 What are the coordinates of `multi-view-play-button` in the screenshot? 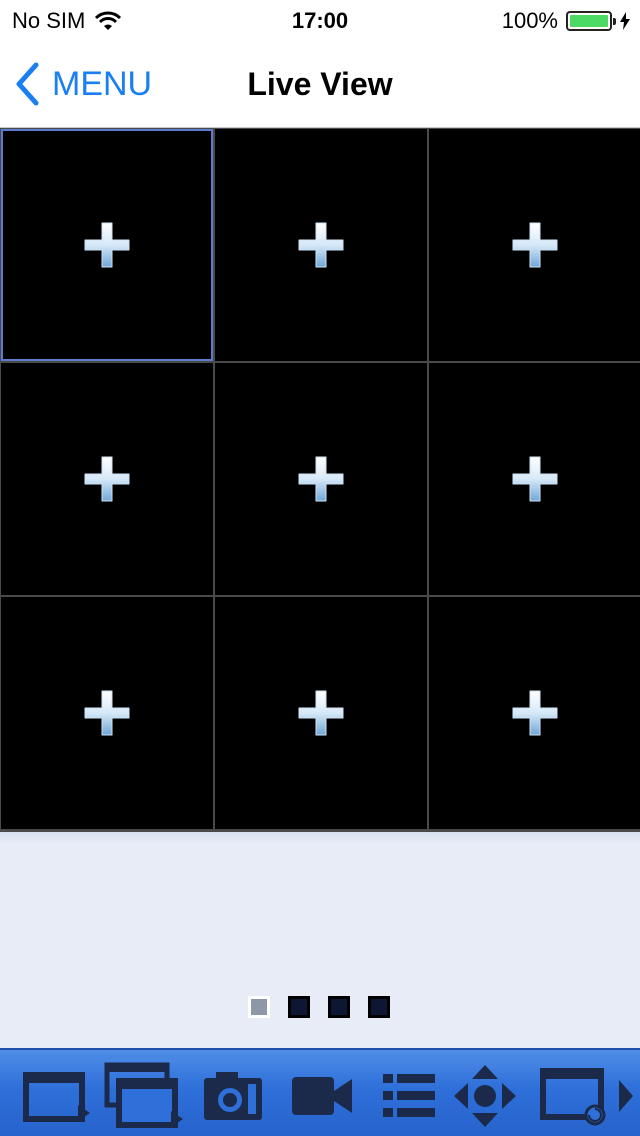 It's located at (143, 1096).